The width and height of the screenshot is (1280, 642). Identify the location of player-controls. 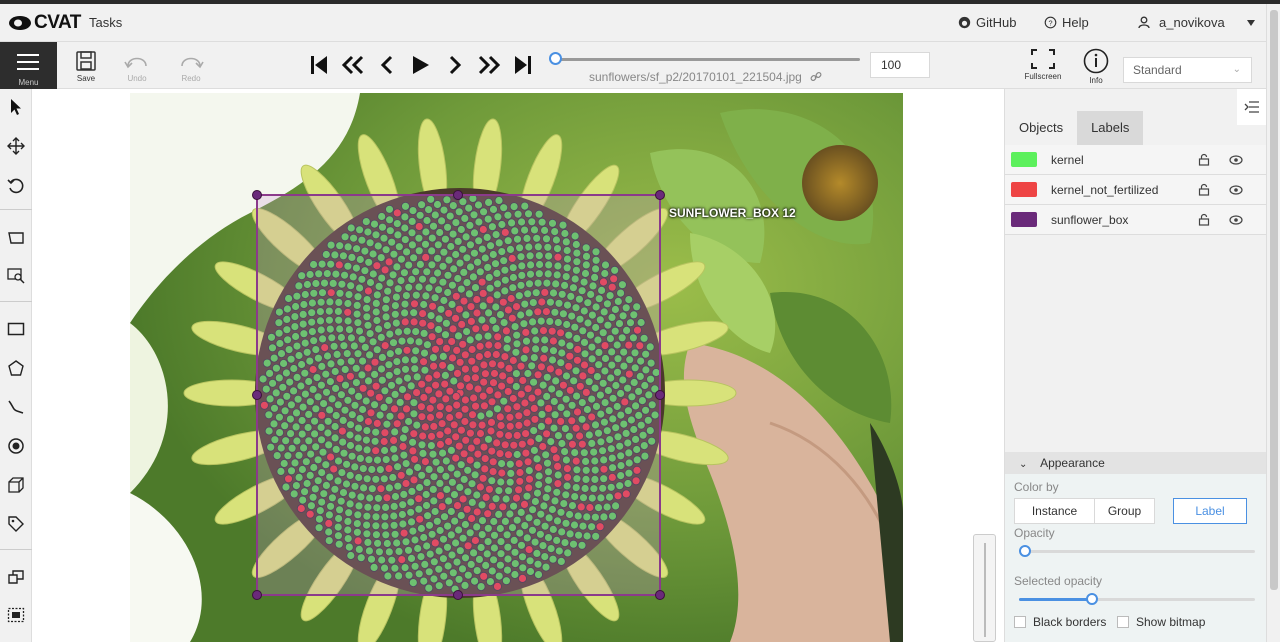
(421, 65).